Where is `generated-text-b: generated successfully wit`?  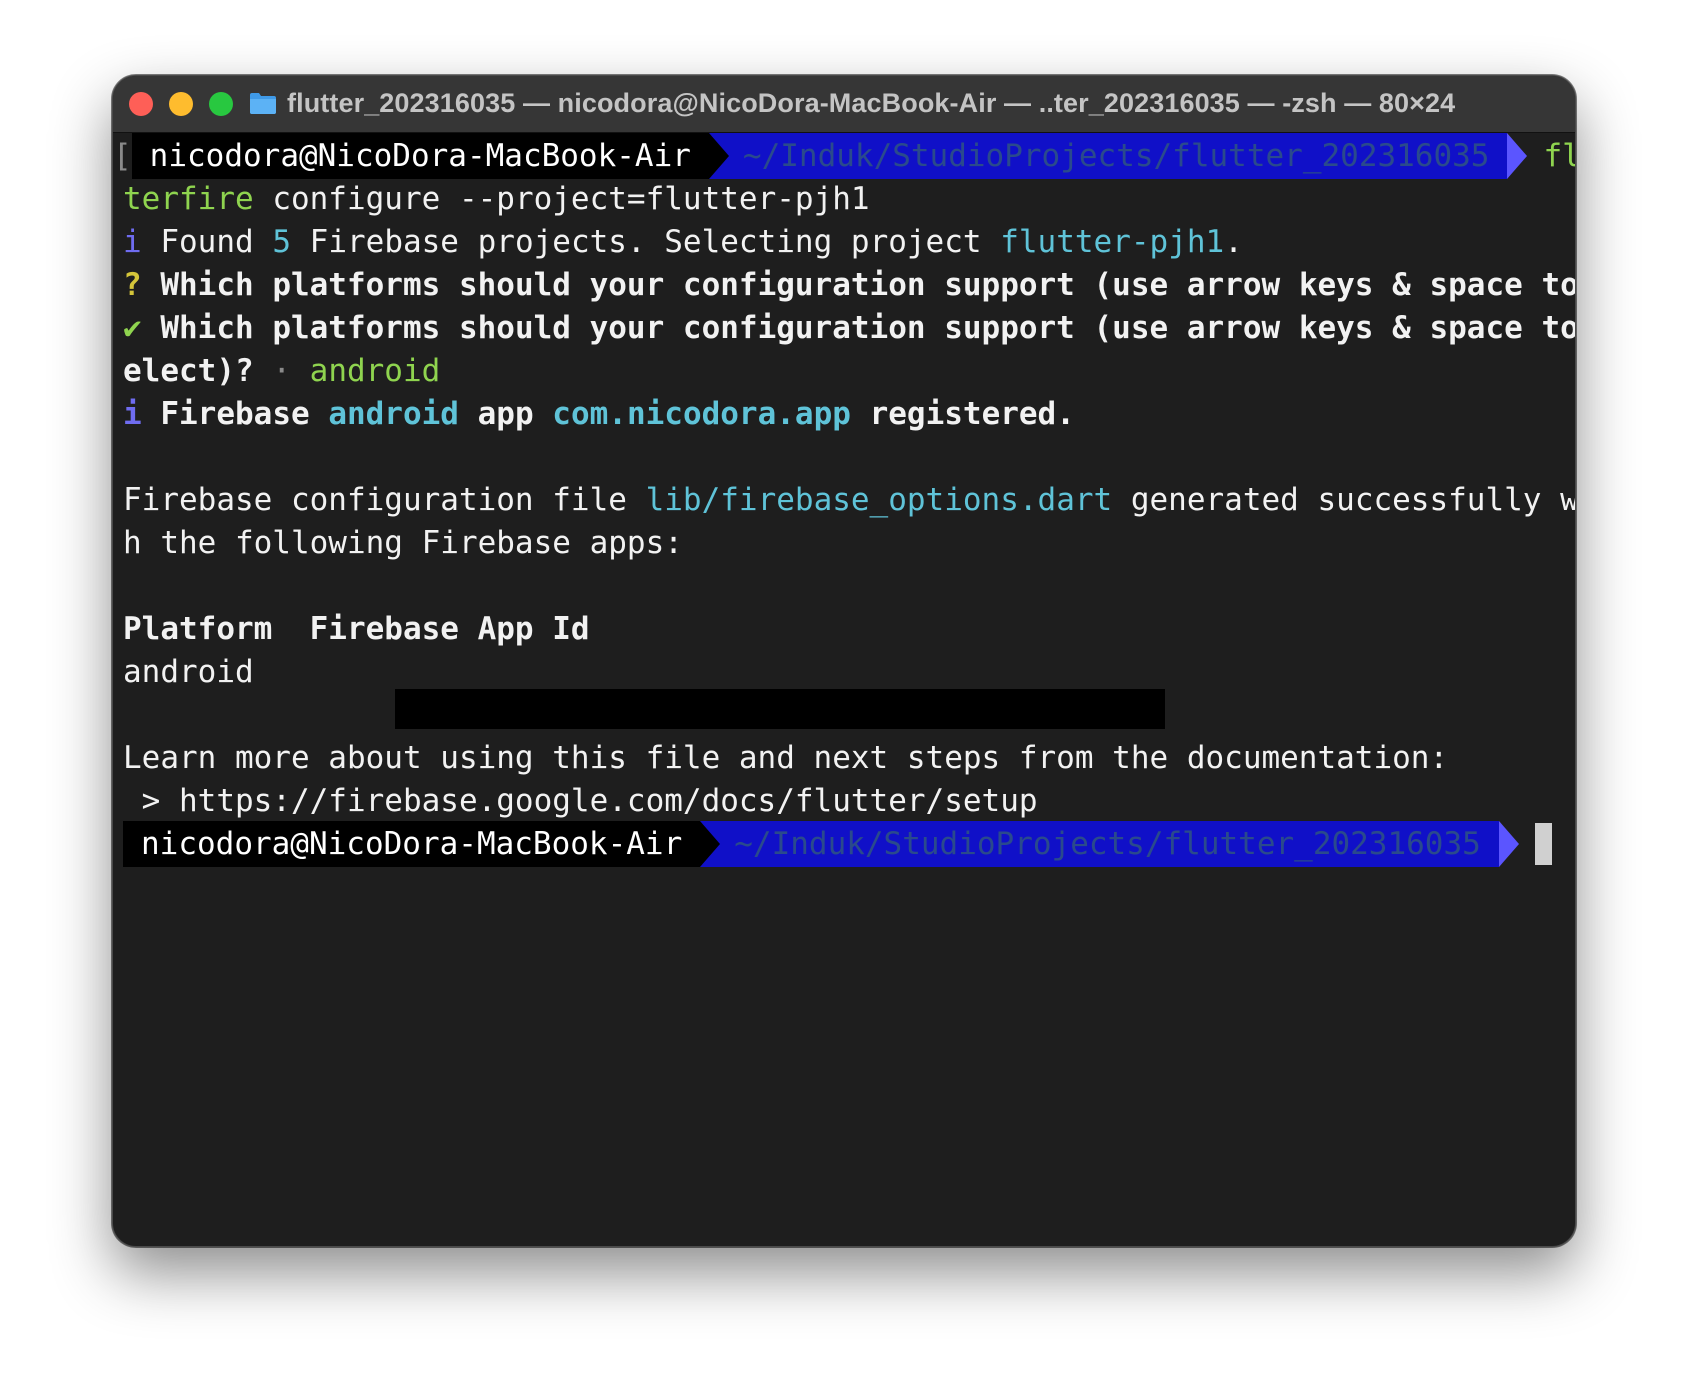
generated-text-b: generated successfully wit is located at coordinates (1344, 500).